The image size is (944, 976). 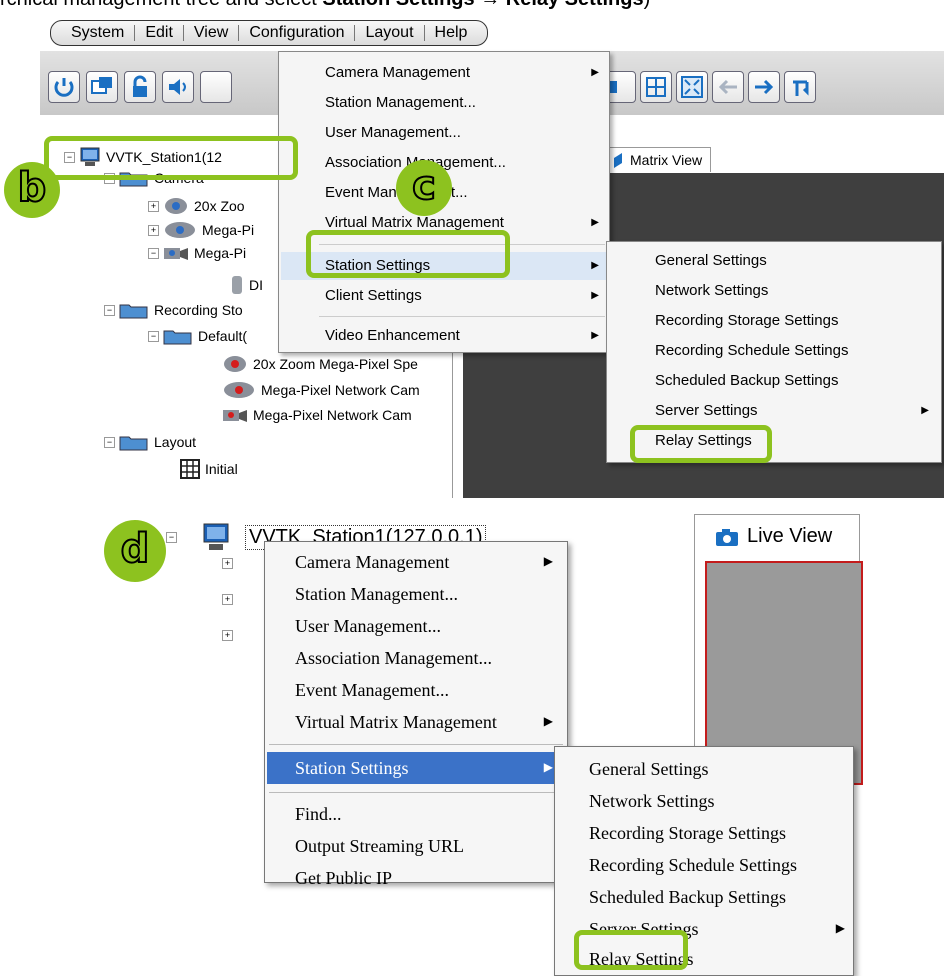 I want to click on step-badge-d: d, so click(x=135, y=551).